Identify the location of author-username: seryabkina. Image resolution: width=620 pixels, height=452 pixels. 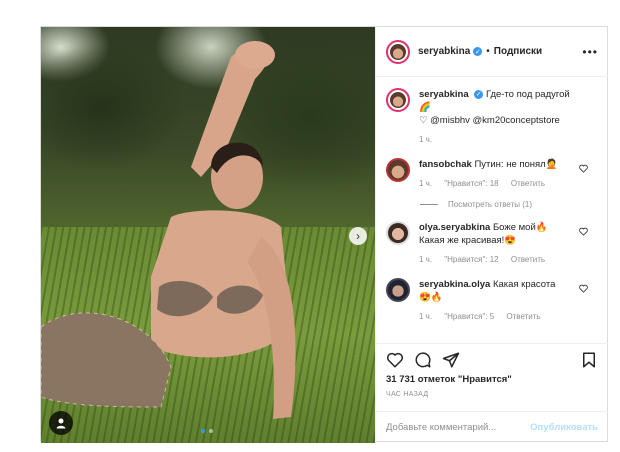
(444, 51).